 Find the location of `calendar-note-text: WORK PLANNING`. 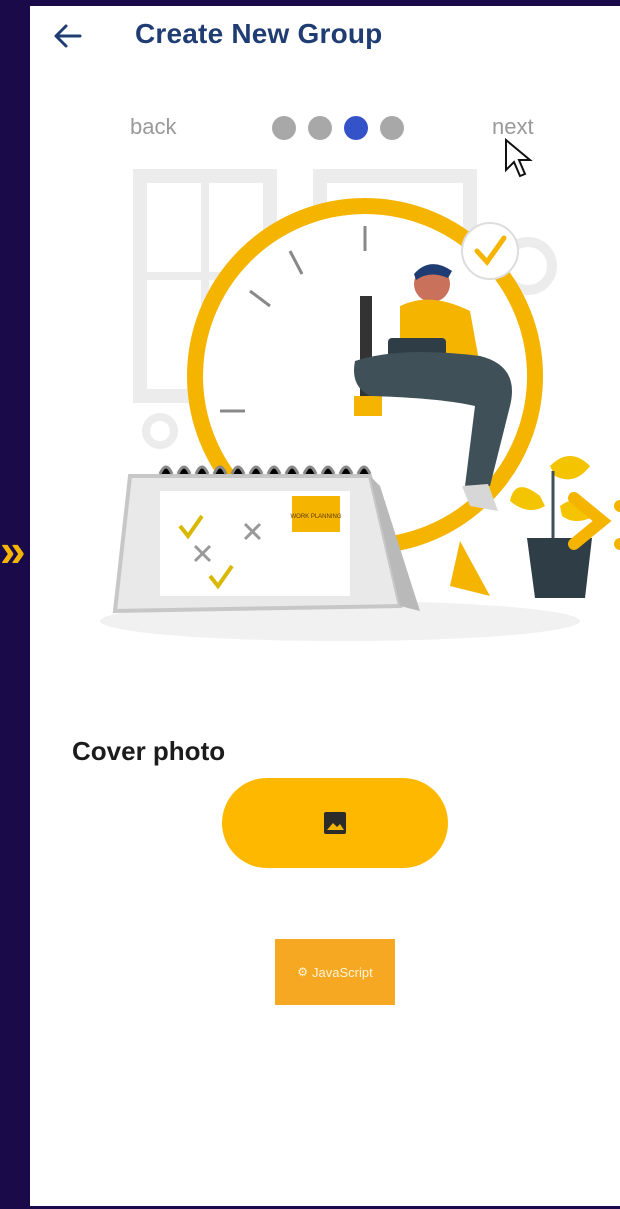

calendar-note-text: WORK PLANNING is located at coordinates (315, 517).